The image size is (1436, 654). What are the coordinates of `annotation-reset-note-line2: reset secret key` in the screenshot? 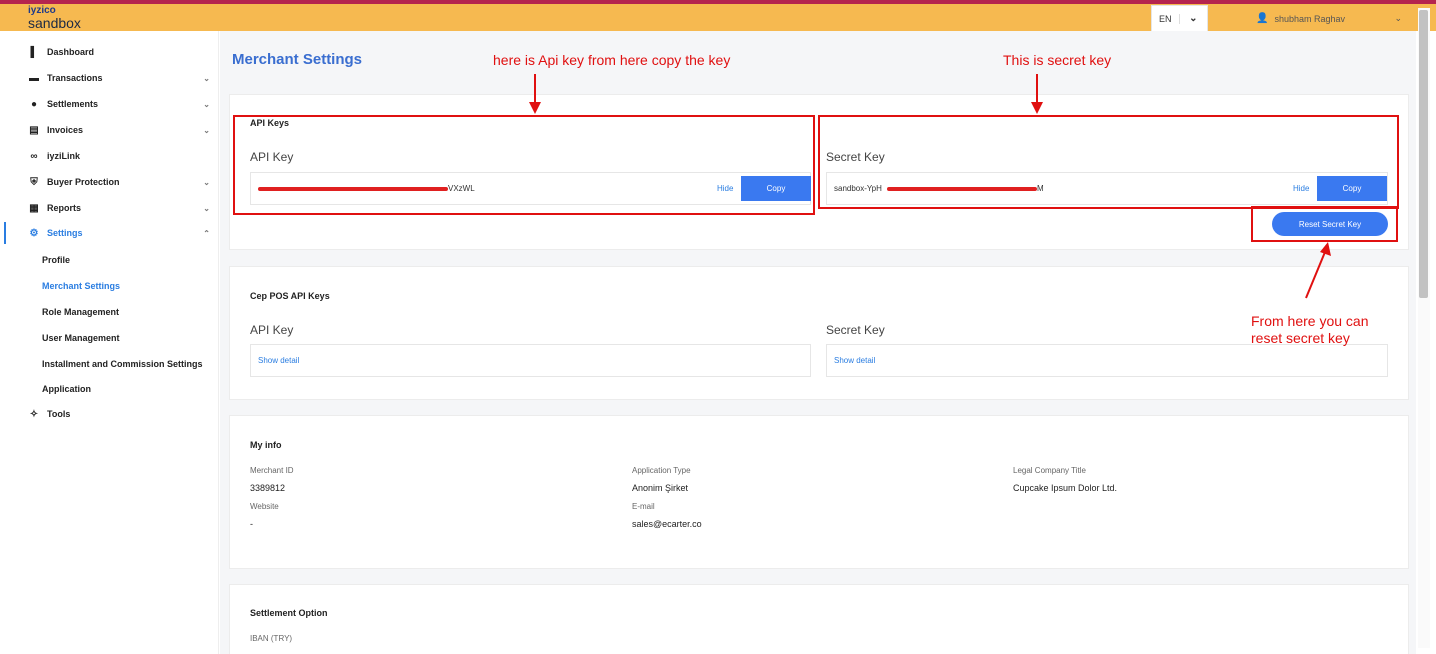 It's located at (1300, 338).